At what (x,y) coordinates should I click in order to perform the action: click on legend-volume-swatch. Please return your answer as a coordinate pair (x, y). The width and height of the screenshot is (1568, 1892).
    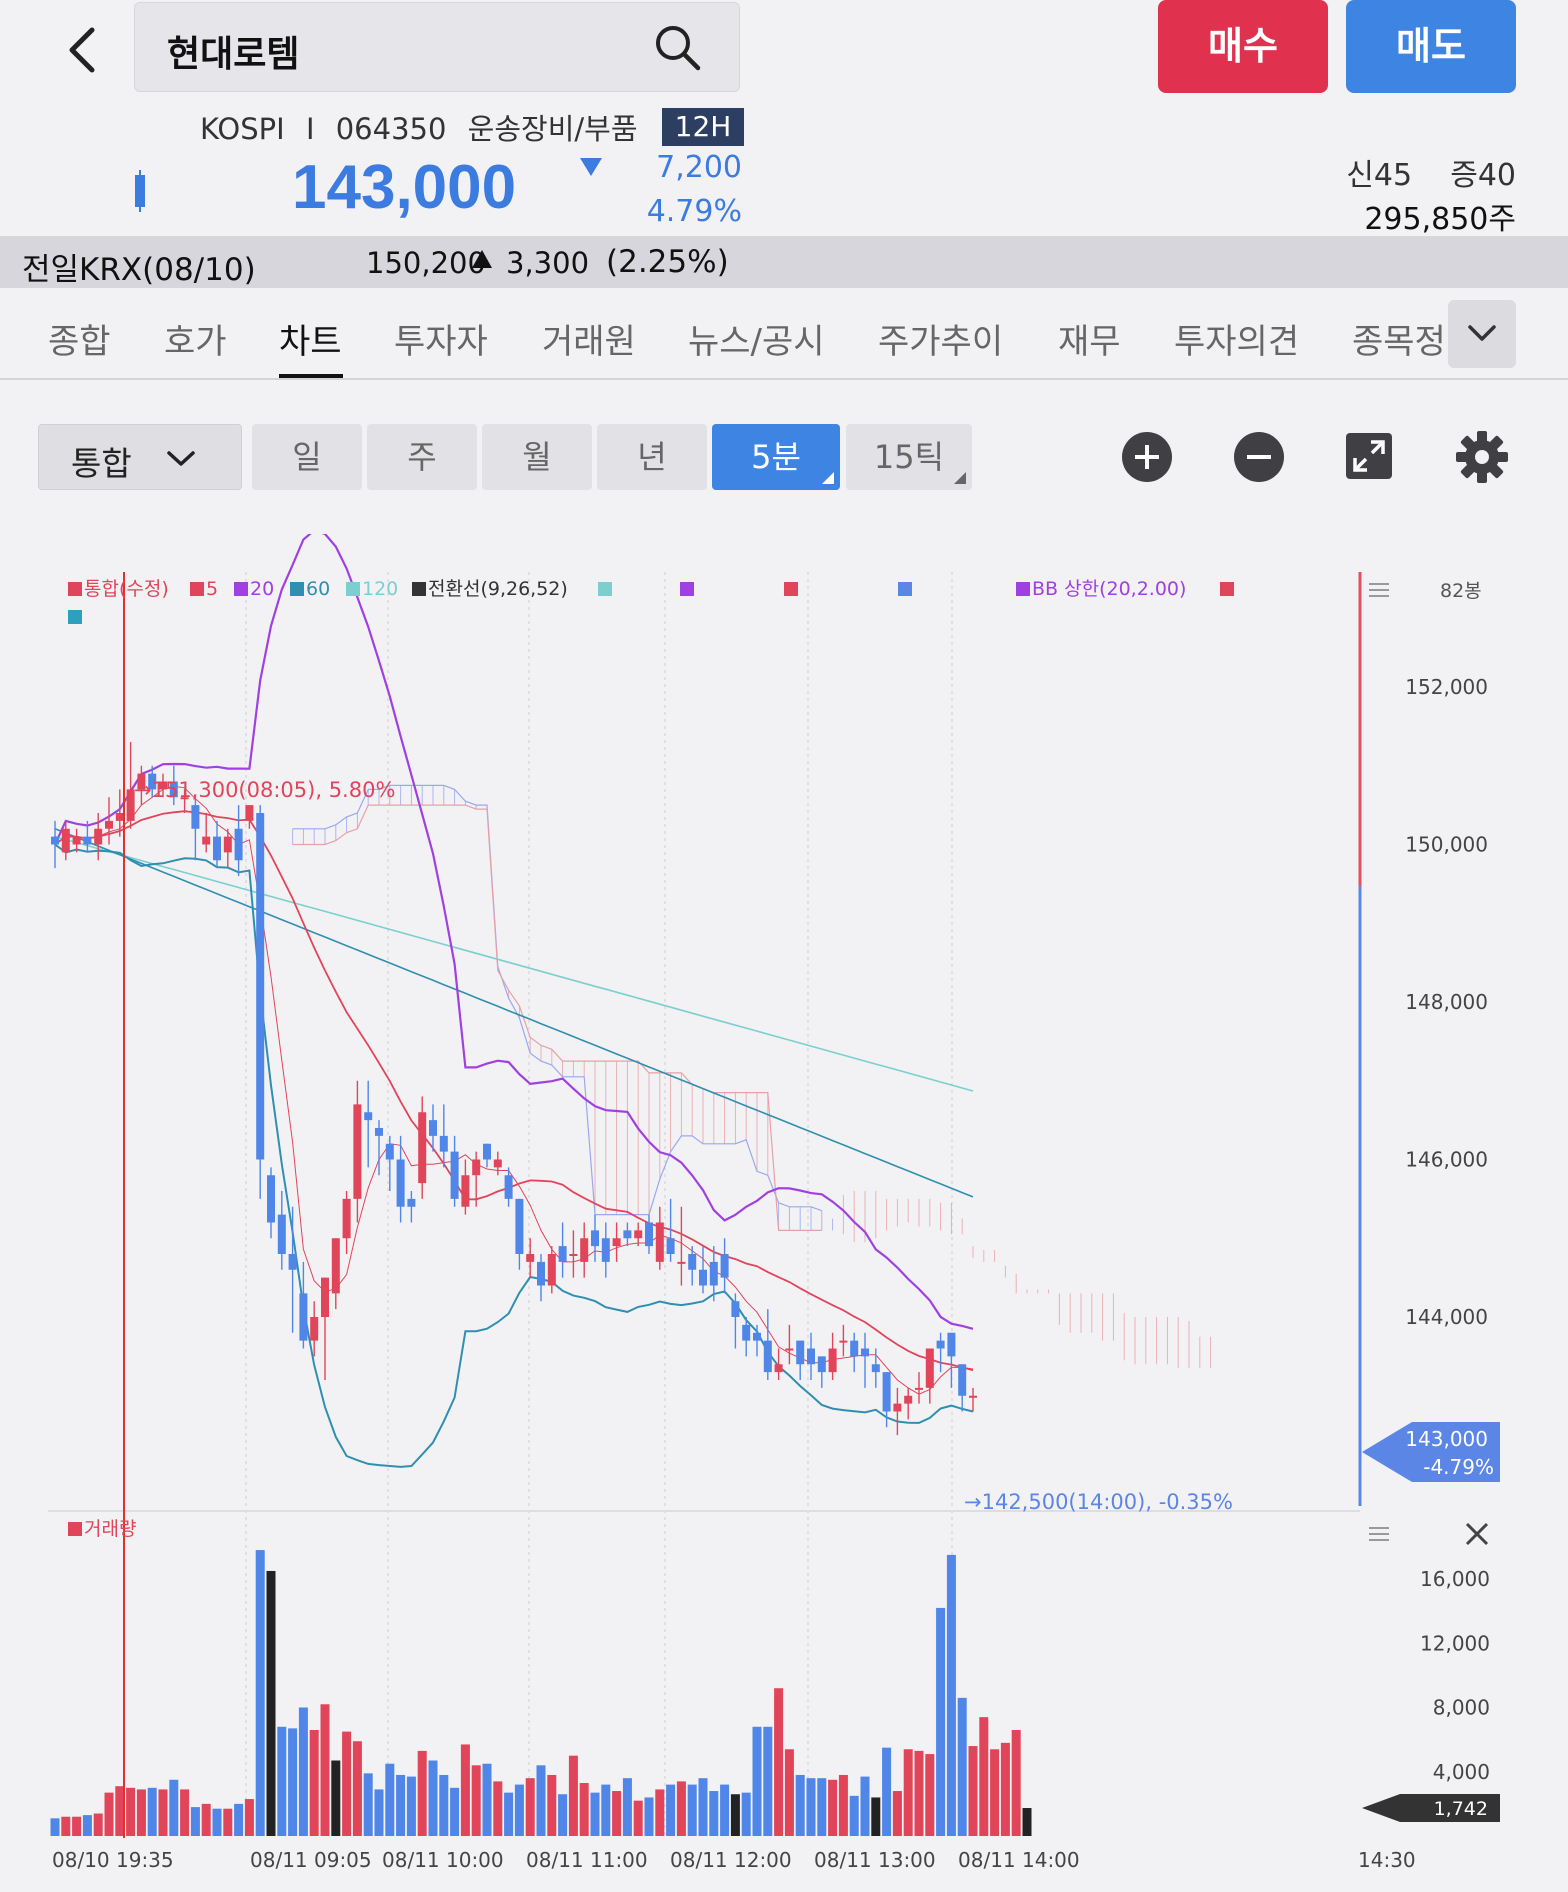
    Looking at the image, I should click on (75, 1529).